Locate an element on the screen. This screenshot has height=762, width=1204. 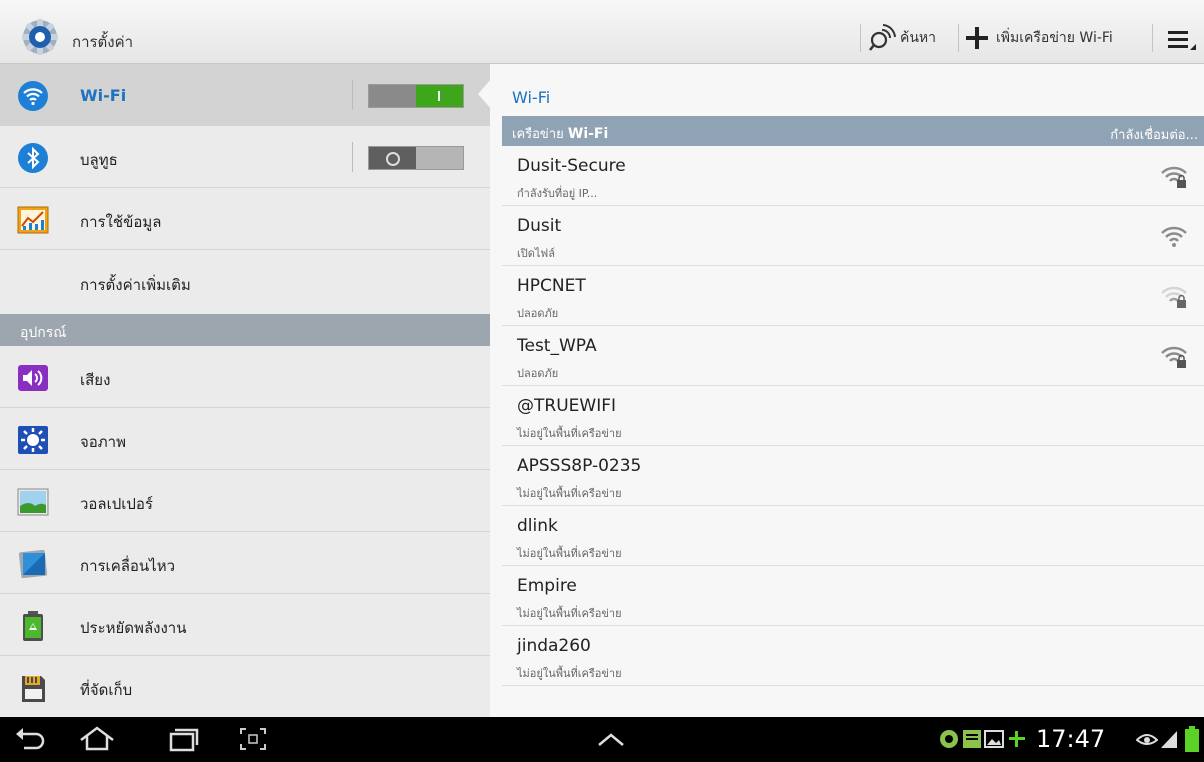
action-bar: การตั้งค่า ค้นหา เพิ่มเครือข่าย Wi-Fi is located at coordinates (602, 32).